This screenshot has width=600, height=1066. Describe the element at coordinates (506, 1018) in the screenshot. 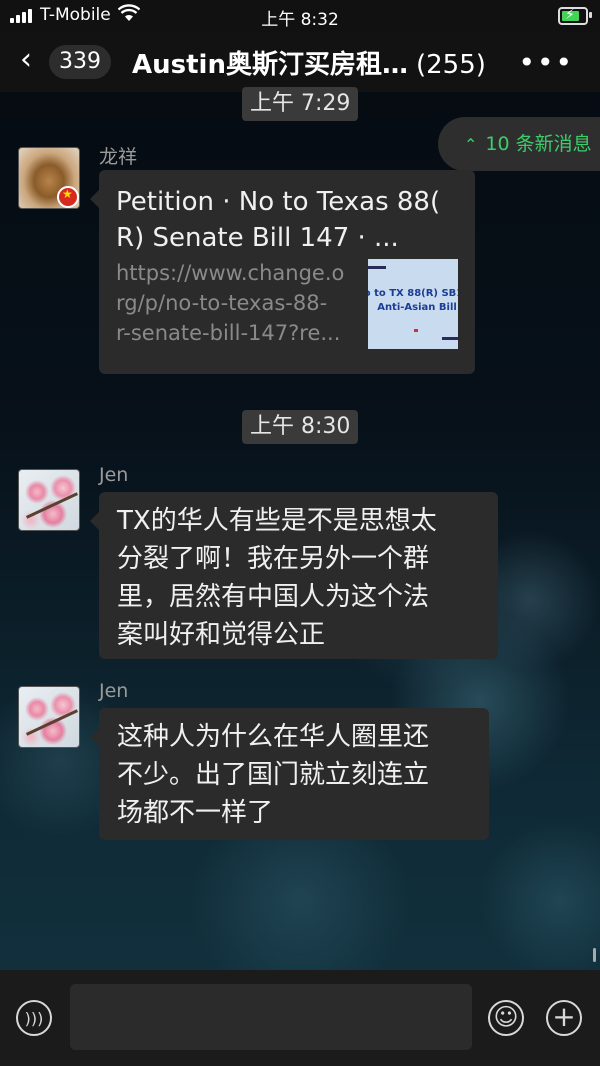

I see `emoji-icon: ☺` at that location.